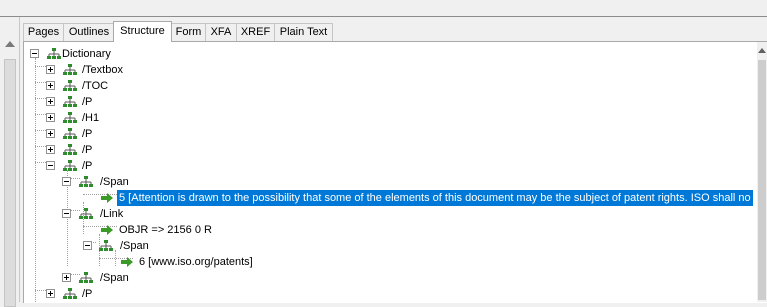  What do you see at coordinates (383, 8) in the screenshot?
I see `window-top-bar` at bounding box center [383, 8].